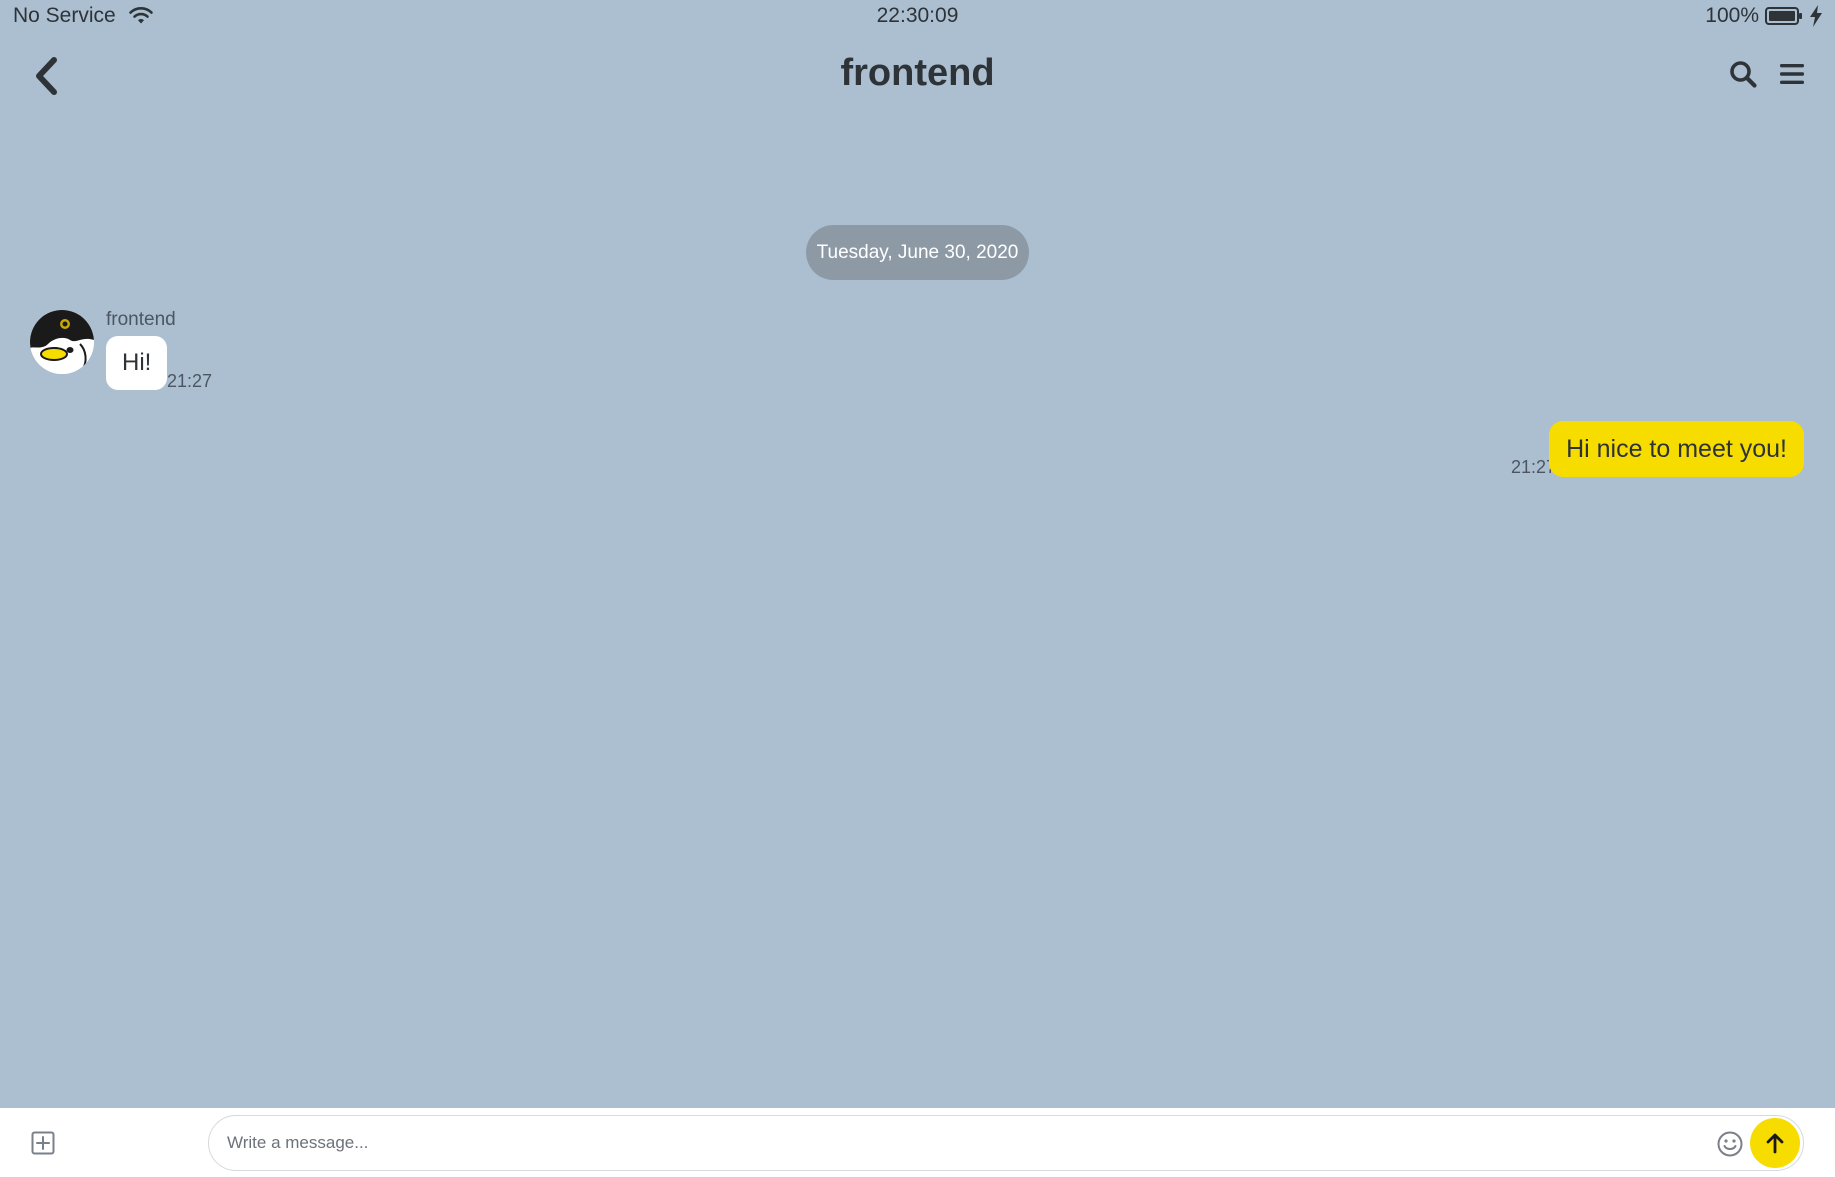 The height and width of the screenshot is (1177, 1835). I want to click on send-button, so click(1775, 1143).